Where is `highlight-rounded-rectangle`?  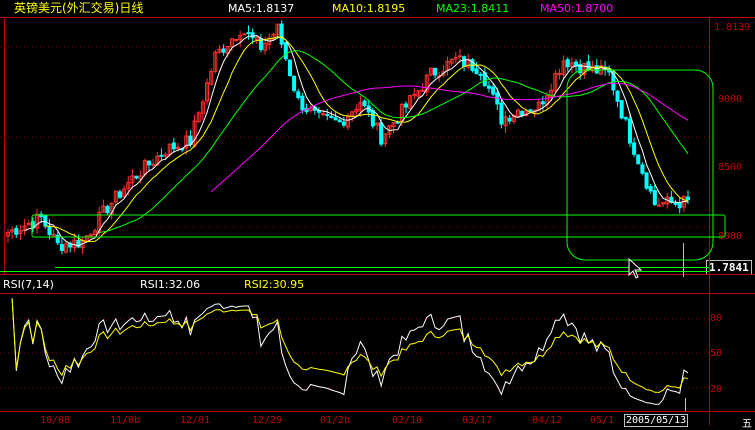 highlight-rounded-rectangle is located at coordinates (640, 165).